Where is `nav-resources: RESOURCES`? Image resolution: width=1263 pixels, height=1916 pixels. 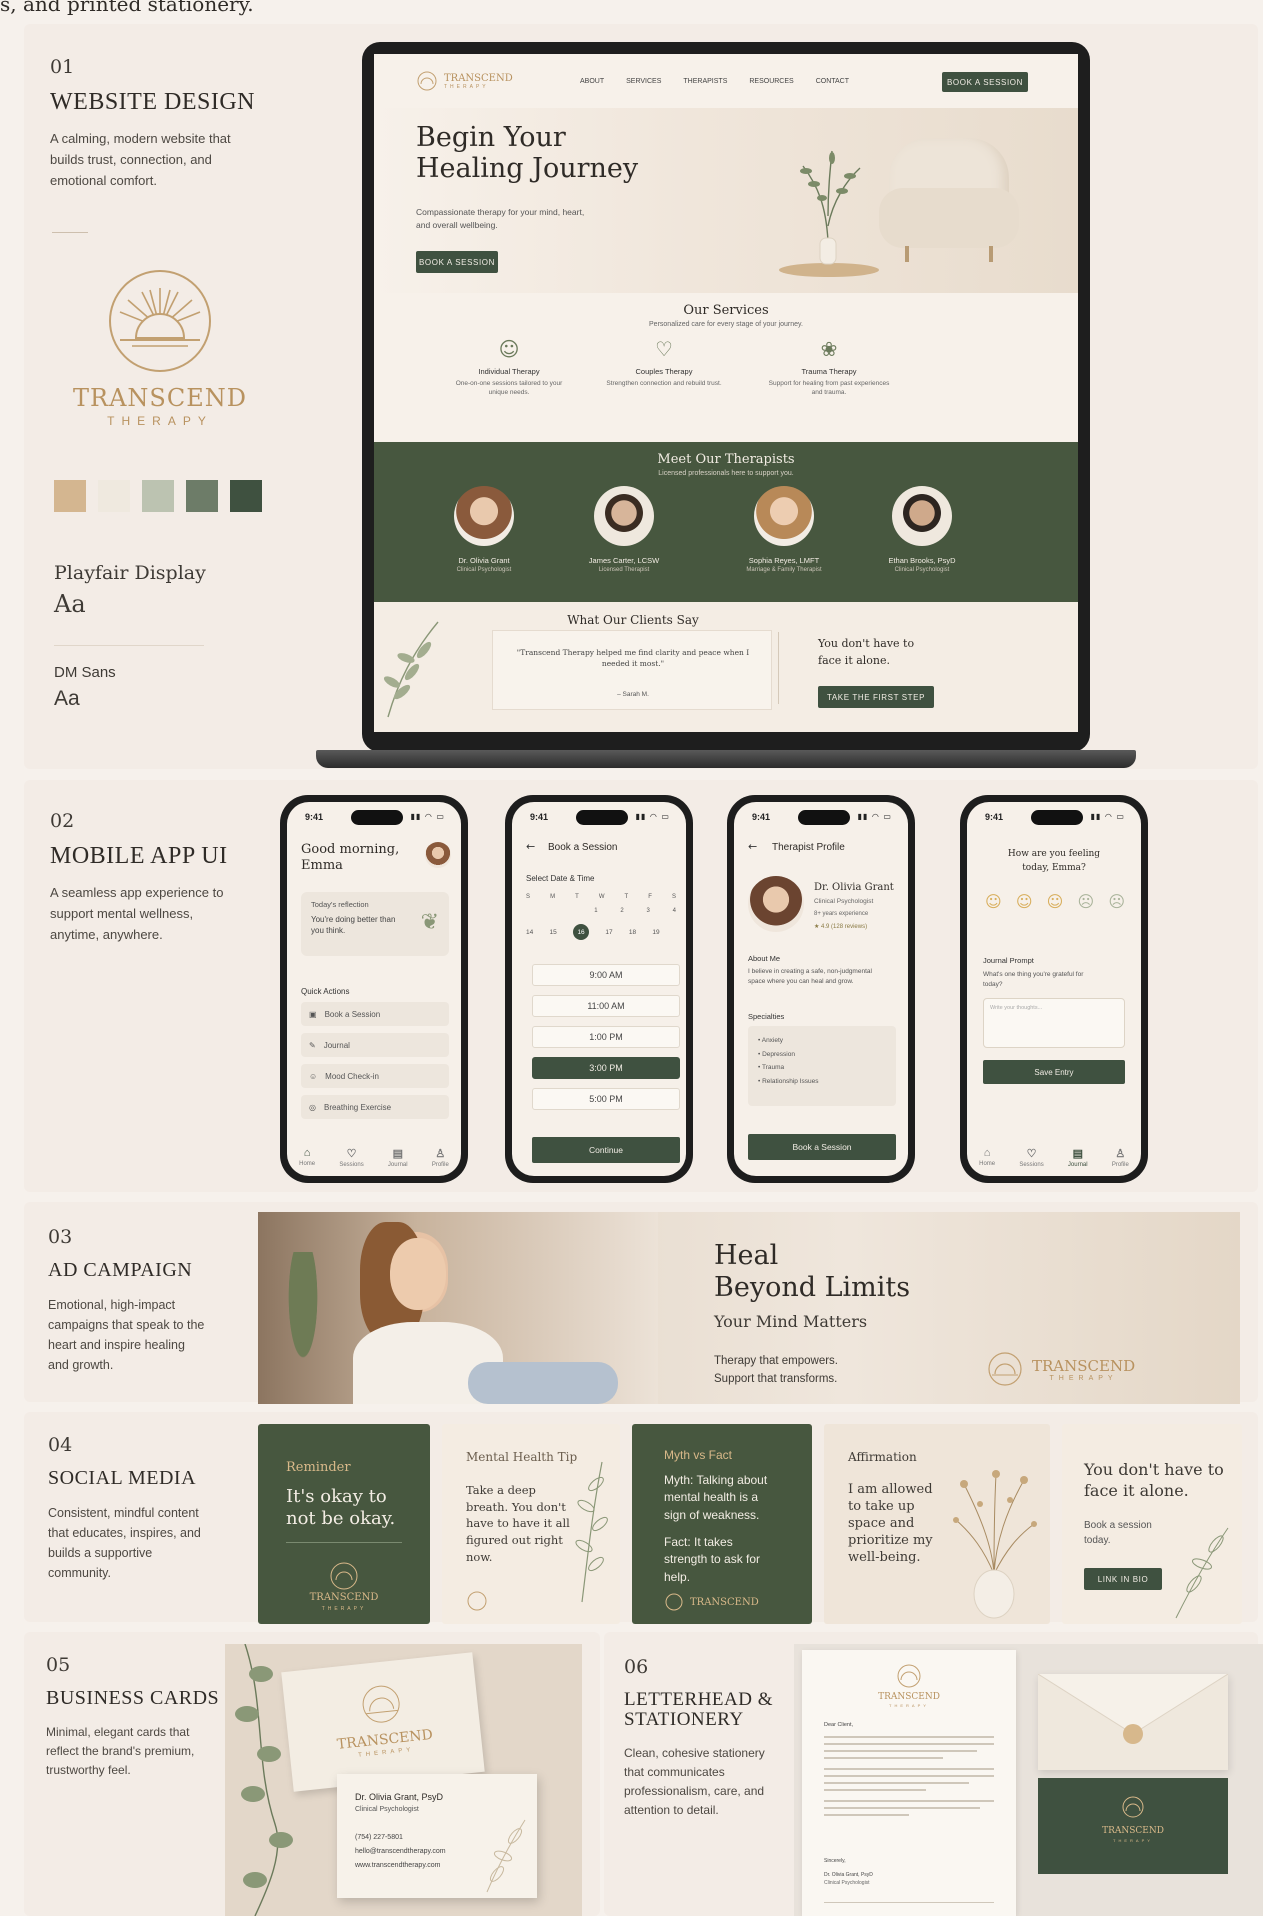
nav-resources: RESOURCES is located at coordinates (771, 81).